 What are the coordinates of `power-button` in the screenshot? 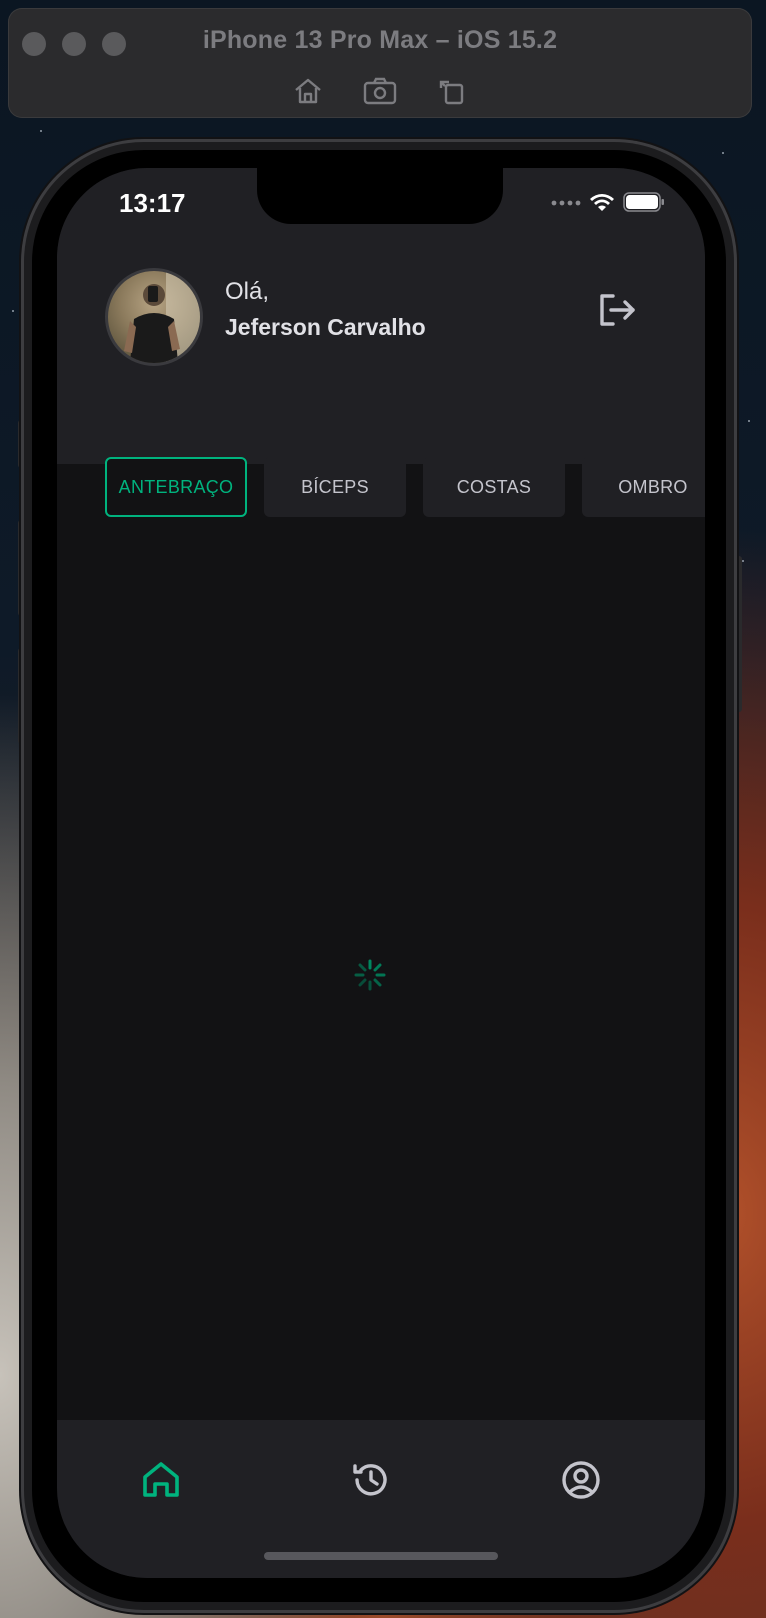 It's located at (738, 634).